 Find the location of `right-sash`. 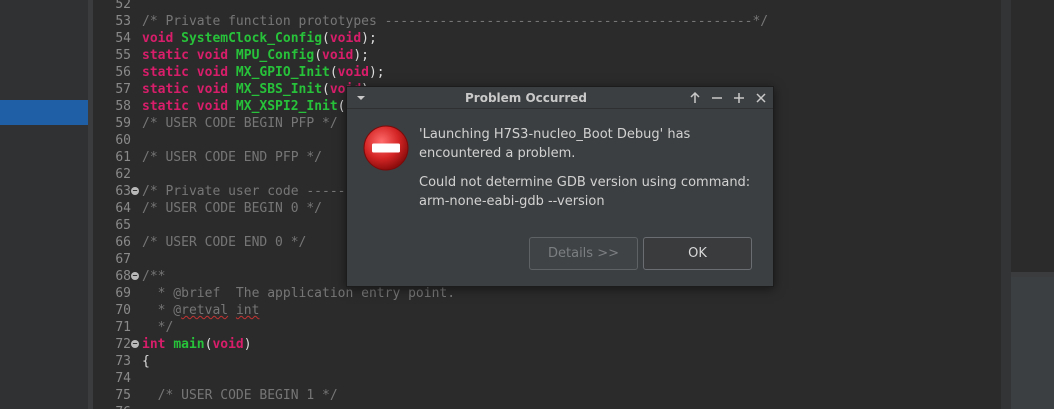

right-sash is located at coordinates (1006, 204).